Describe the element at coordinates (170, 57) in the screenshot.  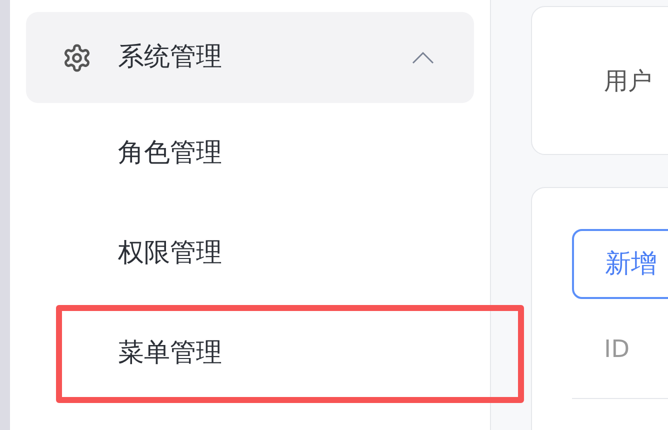
I see `menu-group-label: 系统管理` at that location.